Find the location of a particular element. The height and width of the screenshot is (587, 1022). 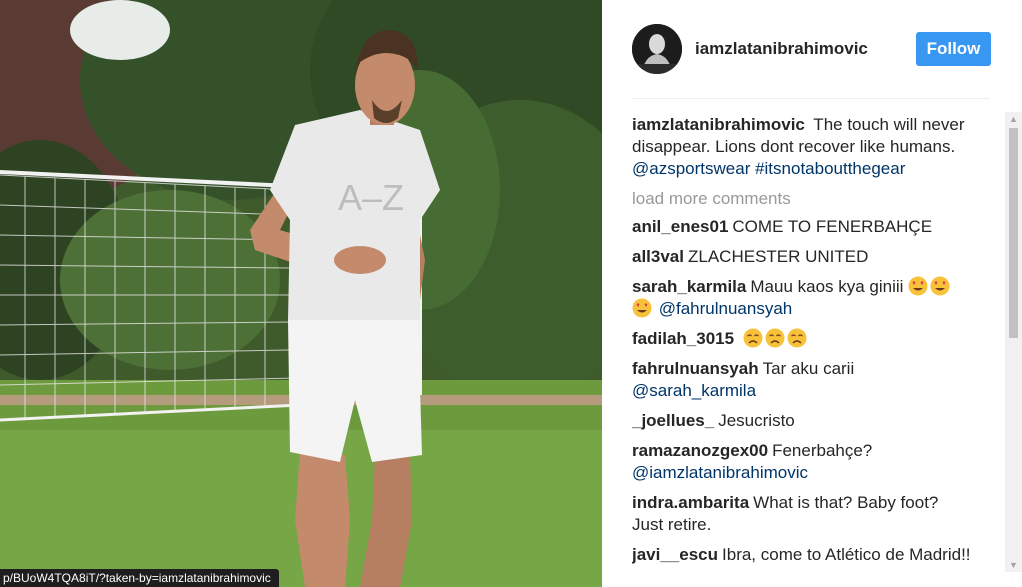

comment-username: sarah_karmila is located at coordinates (689, 286).